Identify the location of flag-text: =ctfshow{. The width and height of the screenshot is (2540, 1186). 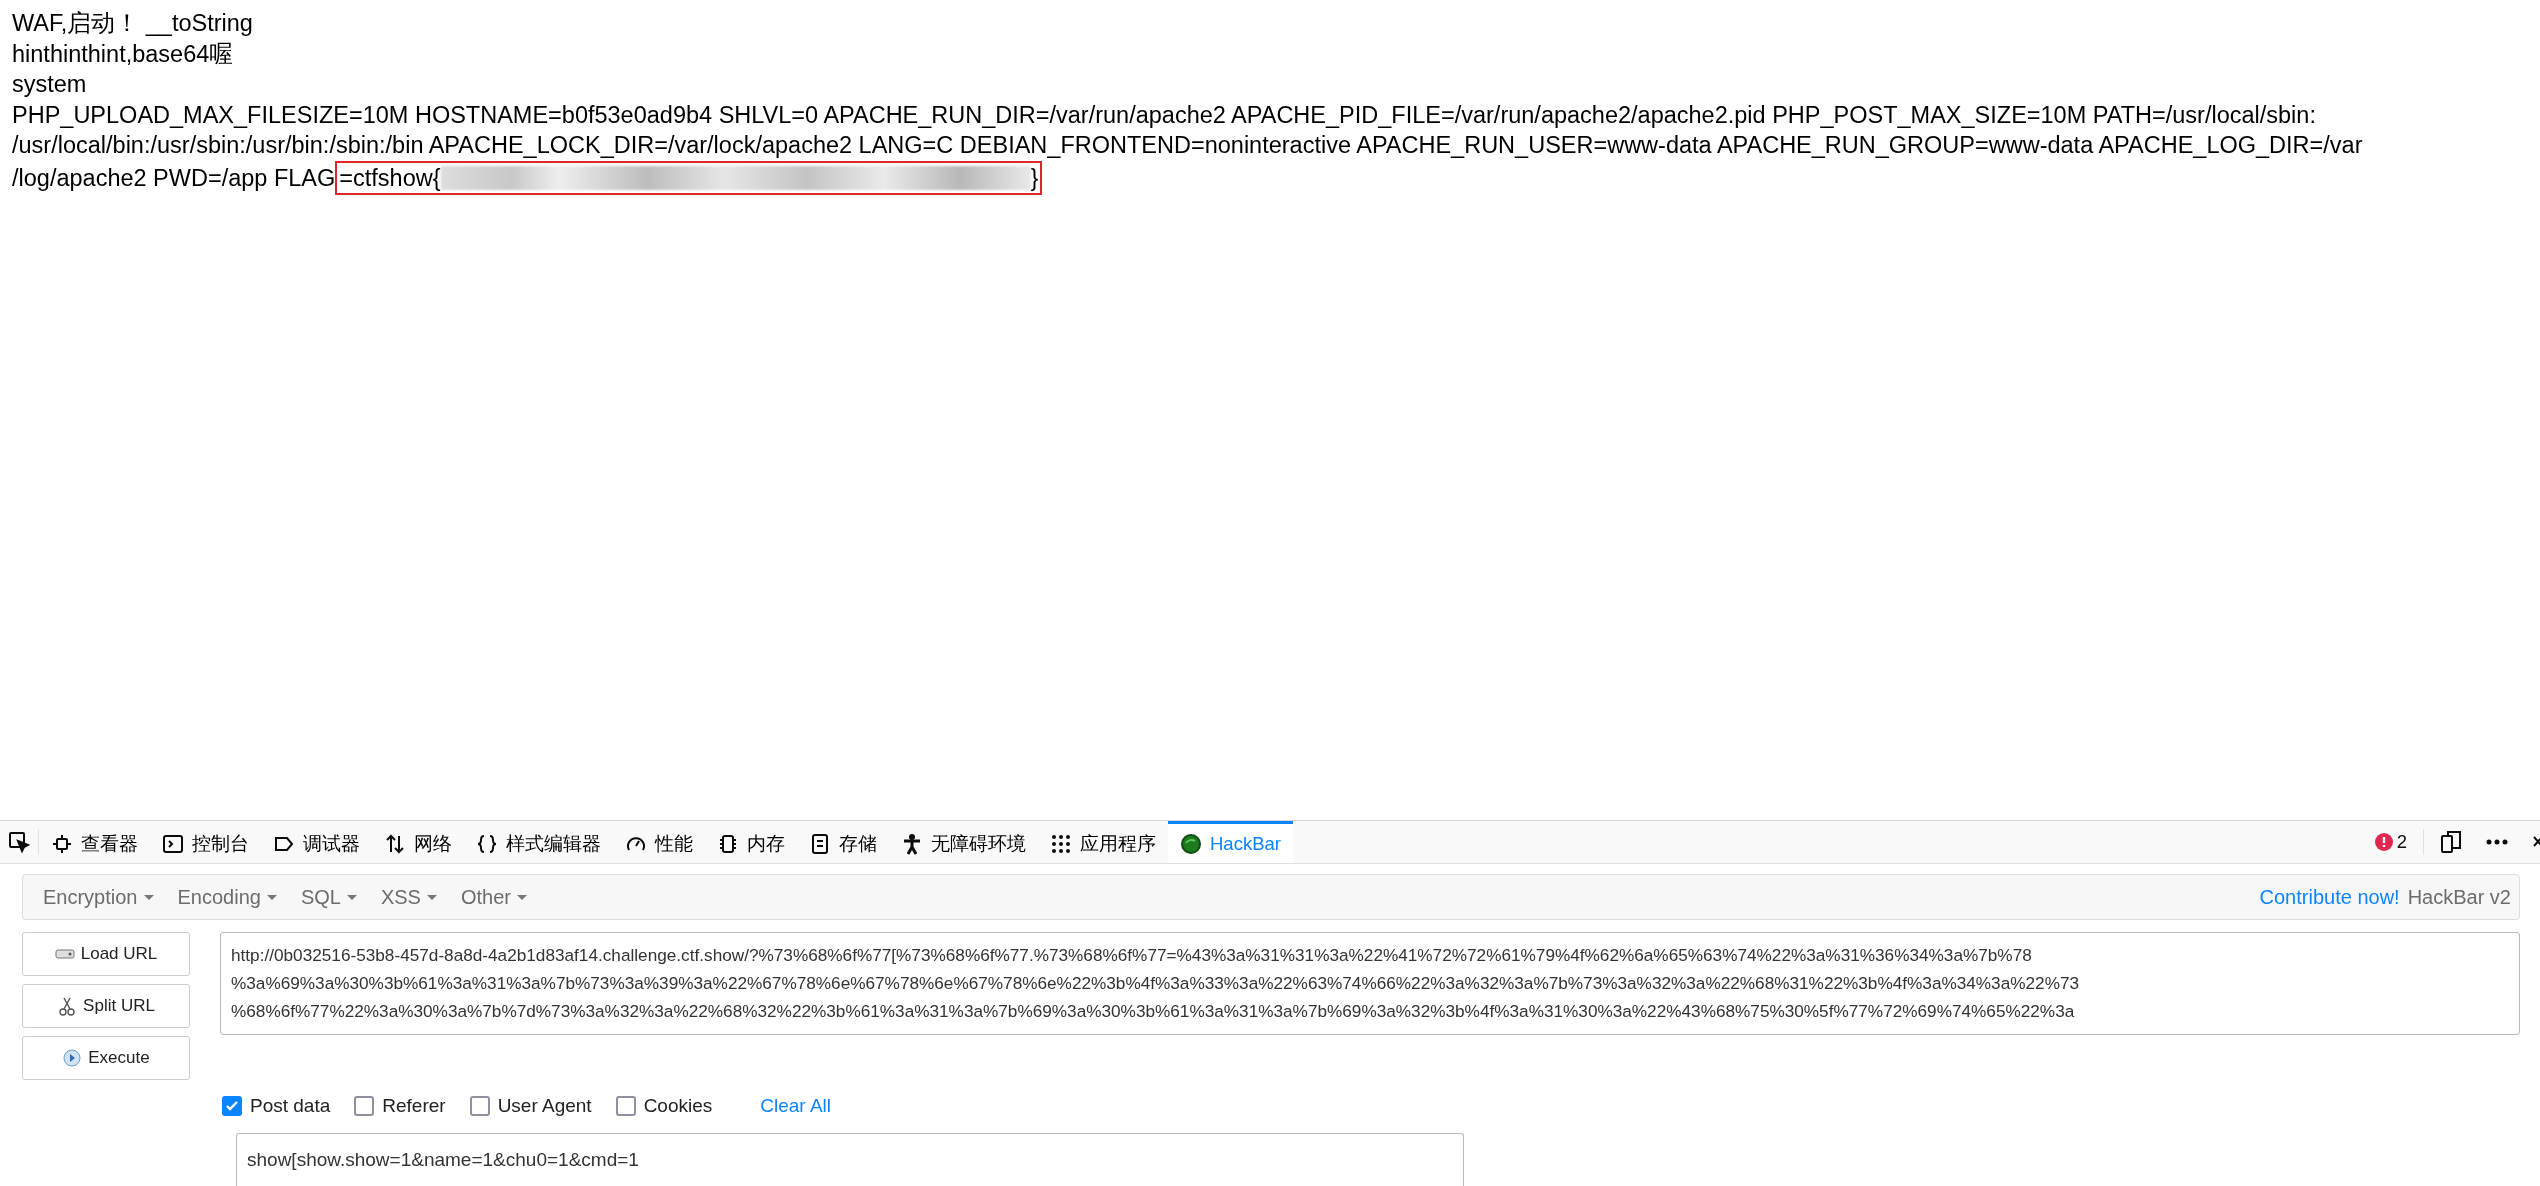
(390, 178).